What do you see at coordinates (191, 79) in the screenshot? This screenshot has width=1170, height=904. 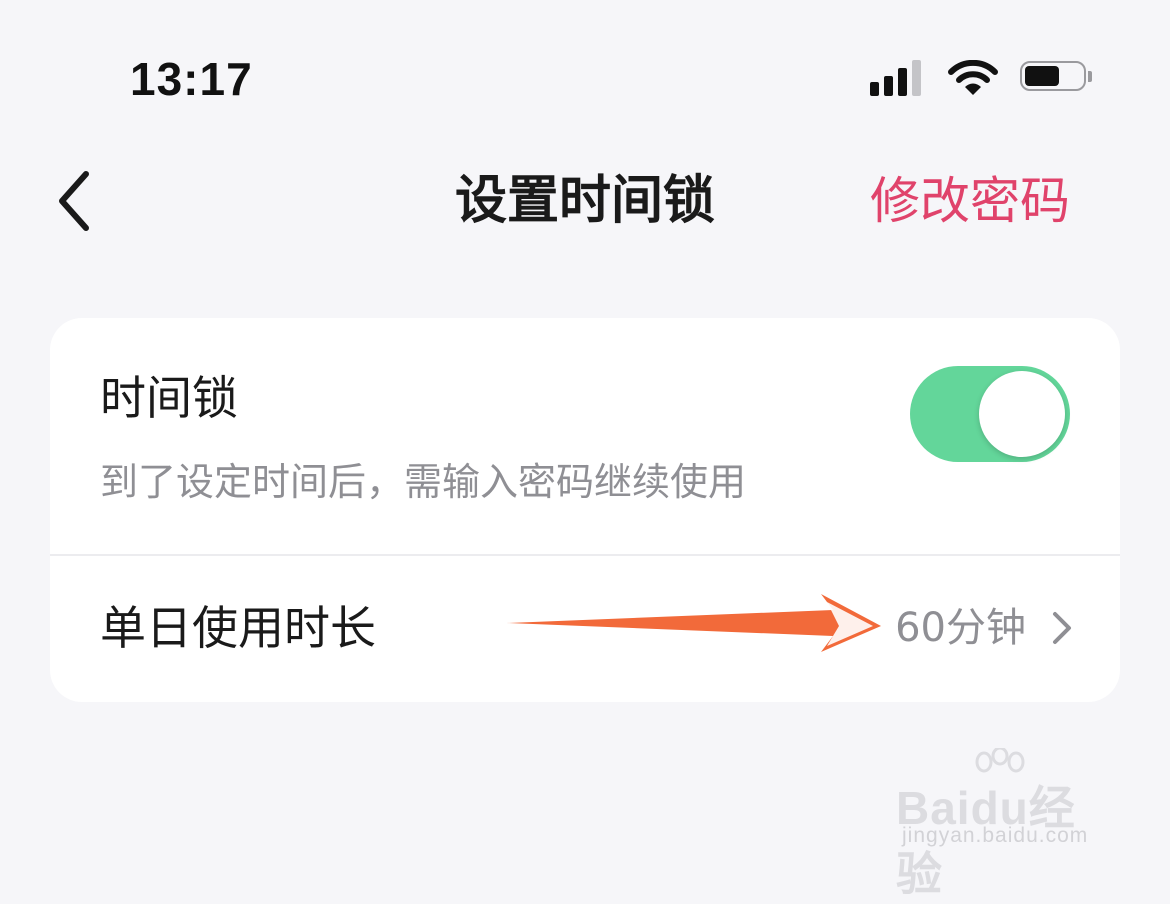 I see `status-time: 13:17` at bounding box center [191, 79].